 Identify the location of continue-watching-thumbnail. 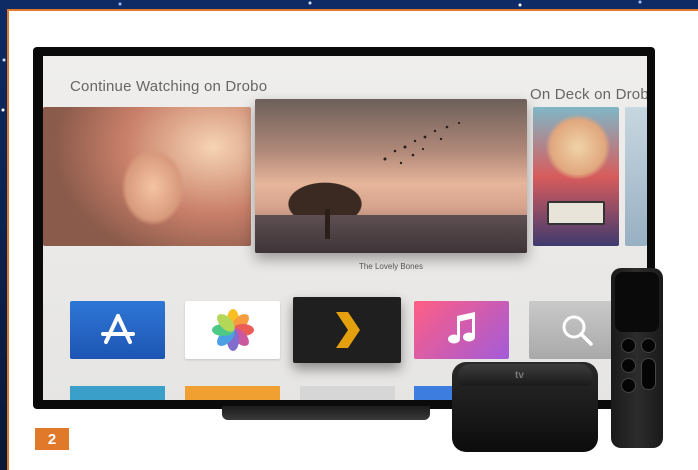
(147, 176).